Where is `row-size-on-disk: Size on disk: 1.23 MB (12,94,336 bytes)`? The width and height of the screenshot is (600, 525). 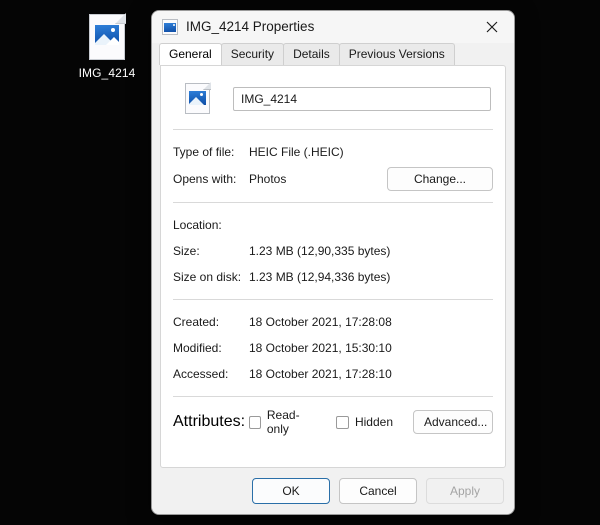
row-size-on-disk: Size on disk: 1.23 MB (12,94,336 bytes) is located at coordinates (333, 277).